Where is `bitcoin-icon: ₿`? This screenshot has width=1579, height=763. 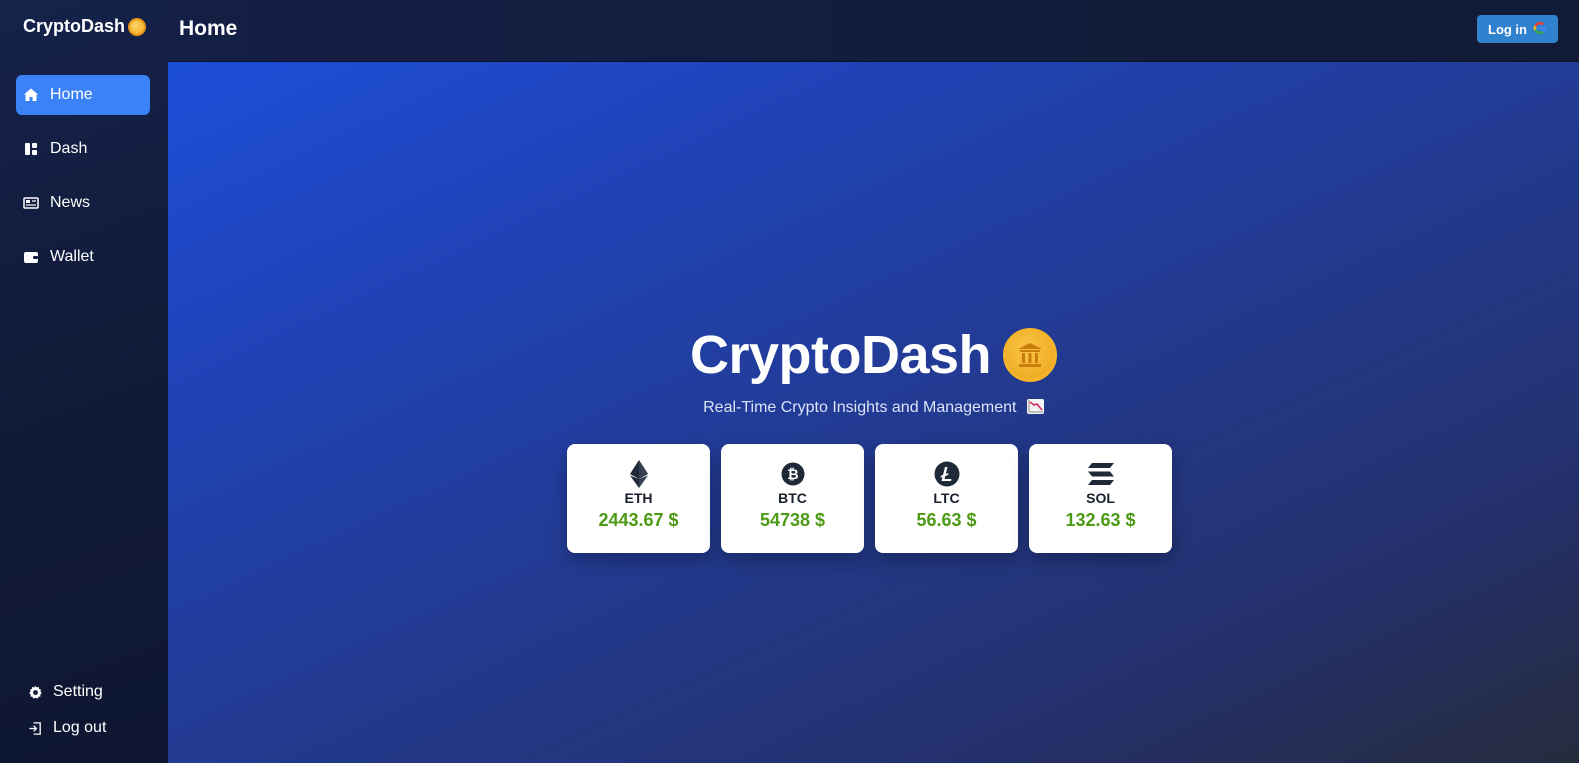
bitcoin-icon: ₿ is located at coordinates (793, 474).